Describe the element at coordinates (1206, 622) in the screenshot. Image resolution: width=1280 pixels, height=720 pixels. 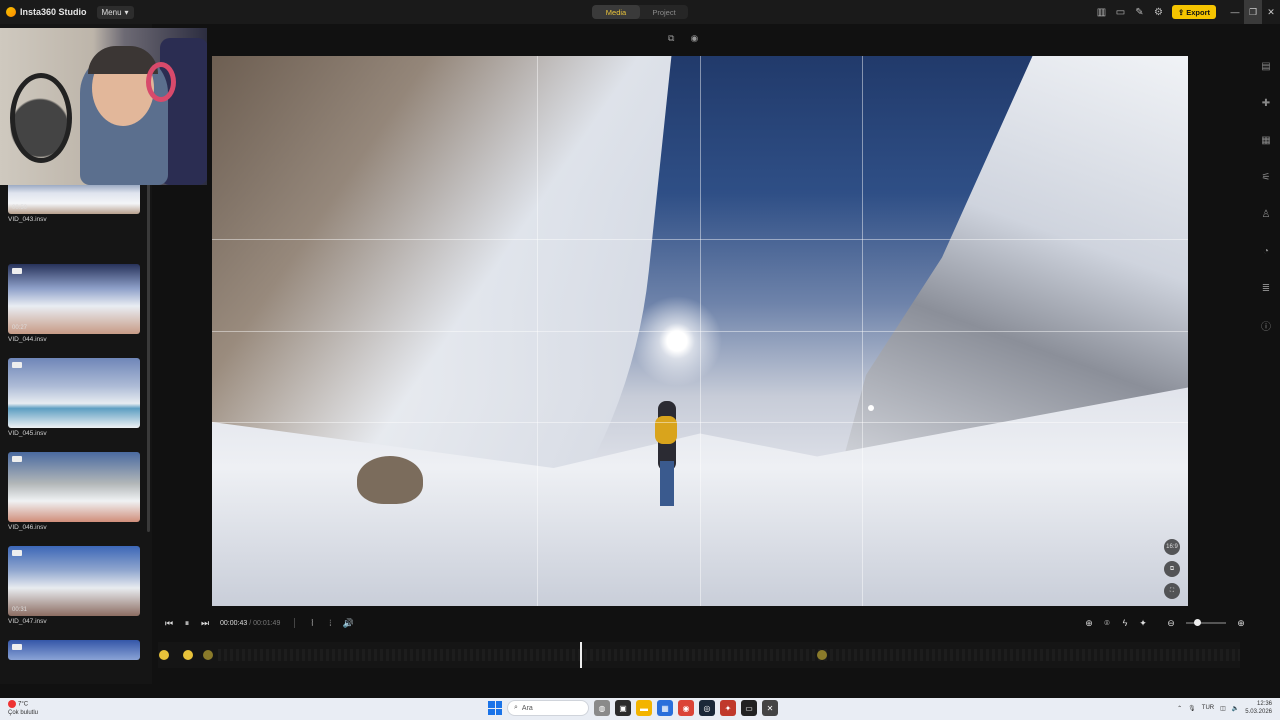
I see `zoom-slider` at that location.